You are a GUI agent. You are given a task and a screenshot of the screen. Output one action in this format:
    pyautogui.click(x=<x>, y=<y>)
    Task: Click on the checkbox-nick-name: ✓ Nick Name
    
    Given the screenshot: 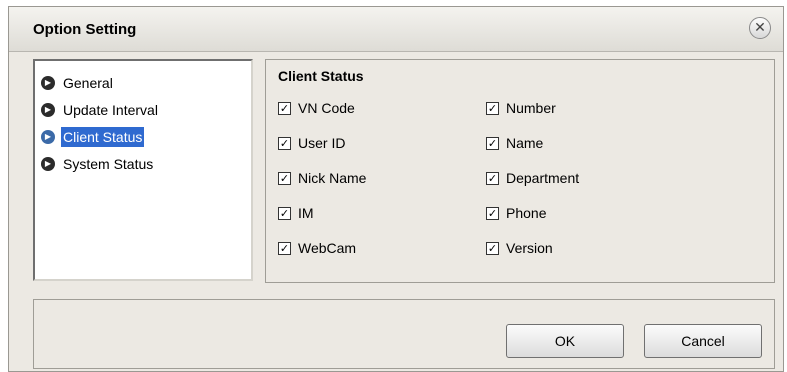 What is the action you would take?
    pyautogui.click(x=322, y=178)
    